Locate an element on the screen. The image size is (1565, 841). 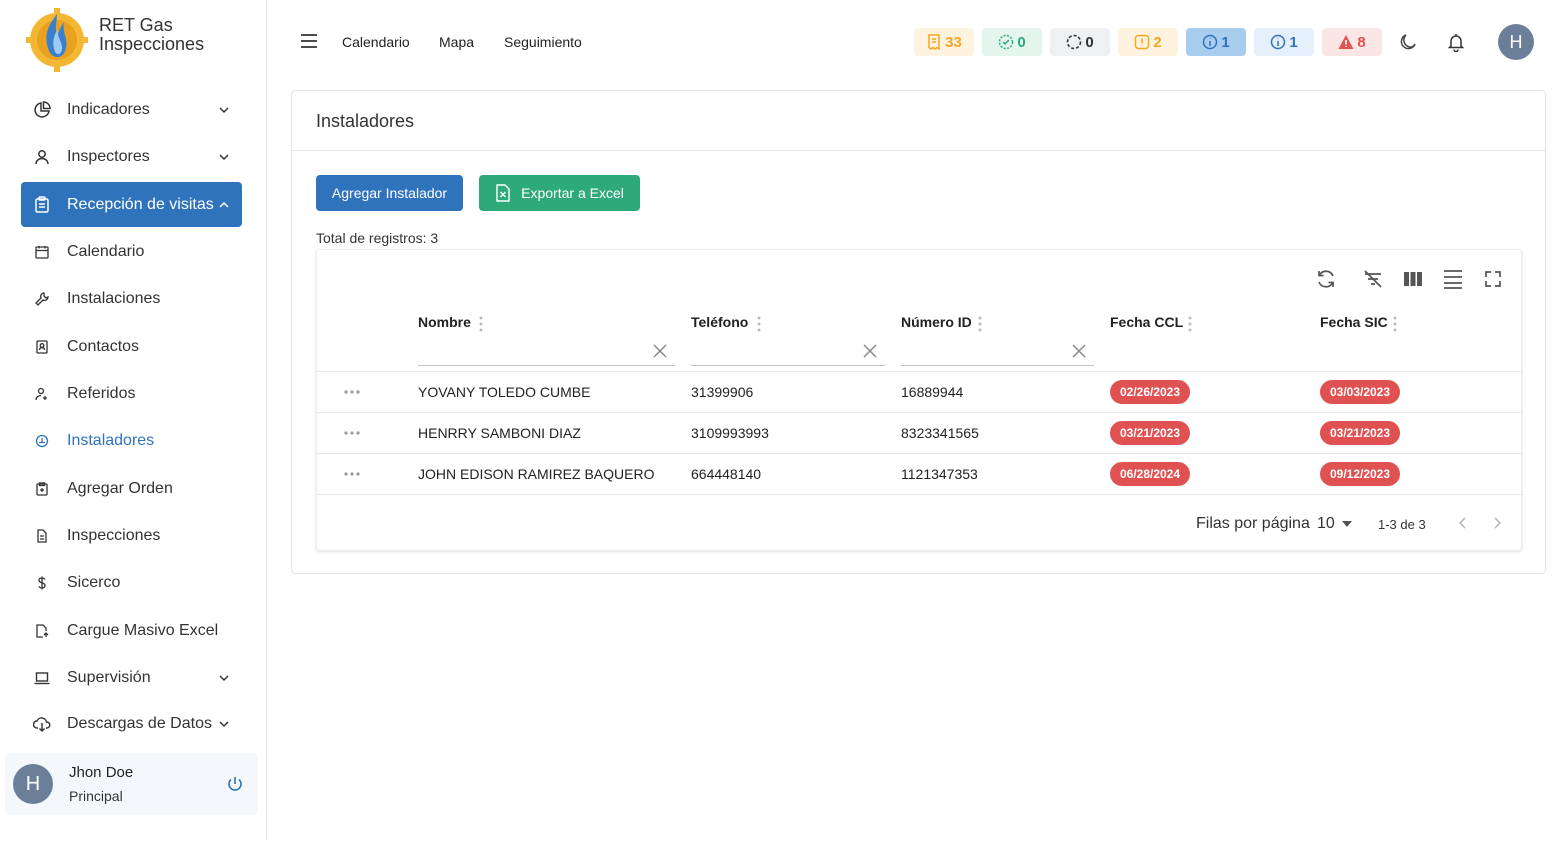
date-badge-sic: 03/03/2023 is located at coordinates (1360, 392).